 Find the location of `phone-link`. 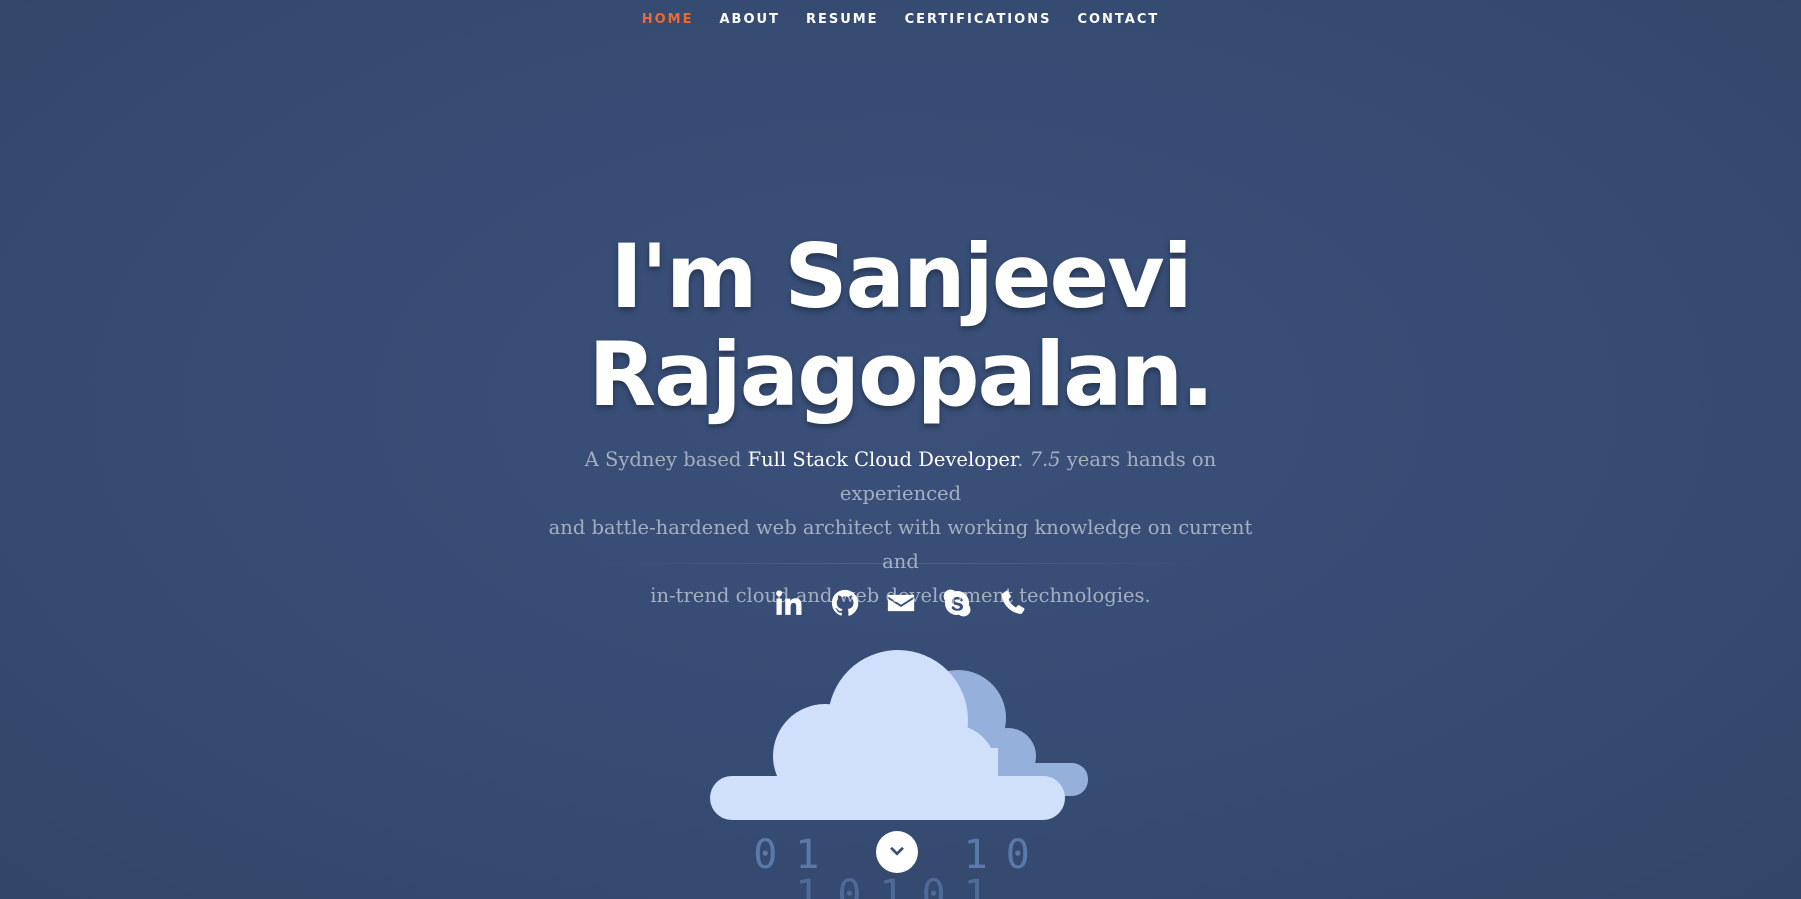

phone-link is located at coordinates (1013, 603).